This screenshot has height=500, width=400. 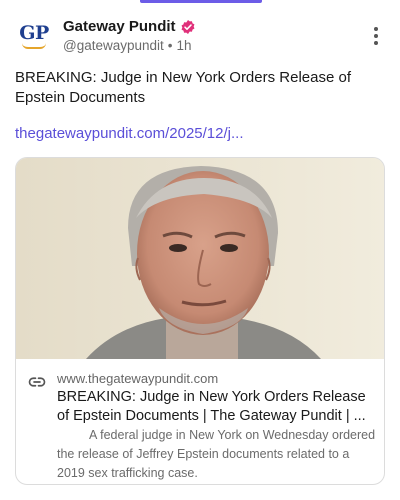 I want to click on post-header: GP Gateway Pundit @gatewaypundit • 1h, so click(x=200, y=36).